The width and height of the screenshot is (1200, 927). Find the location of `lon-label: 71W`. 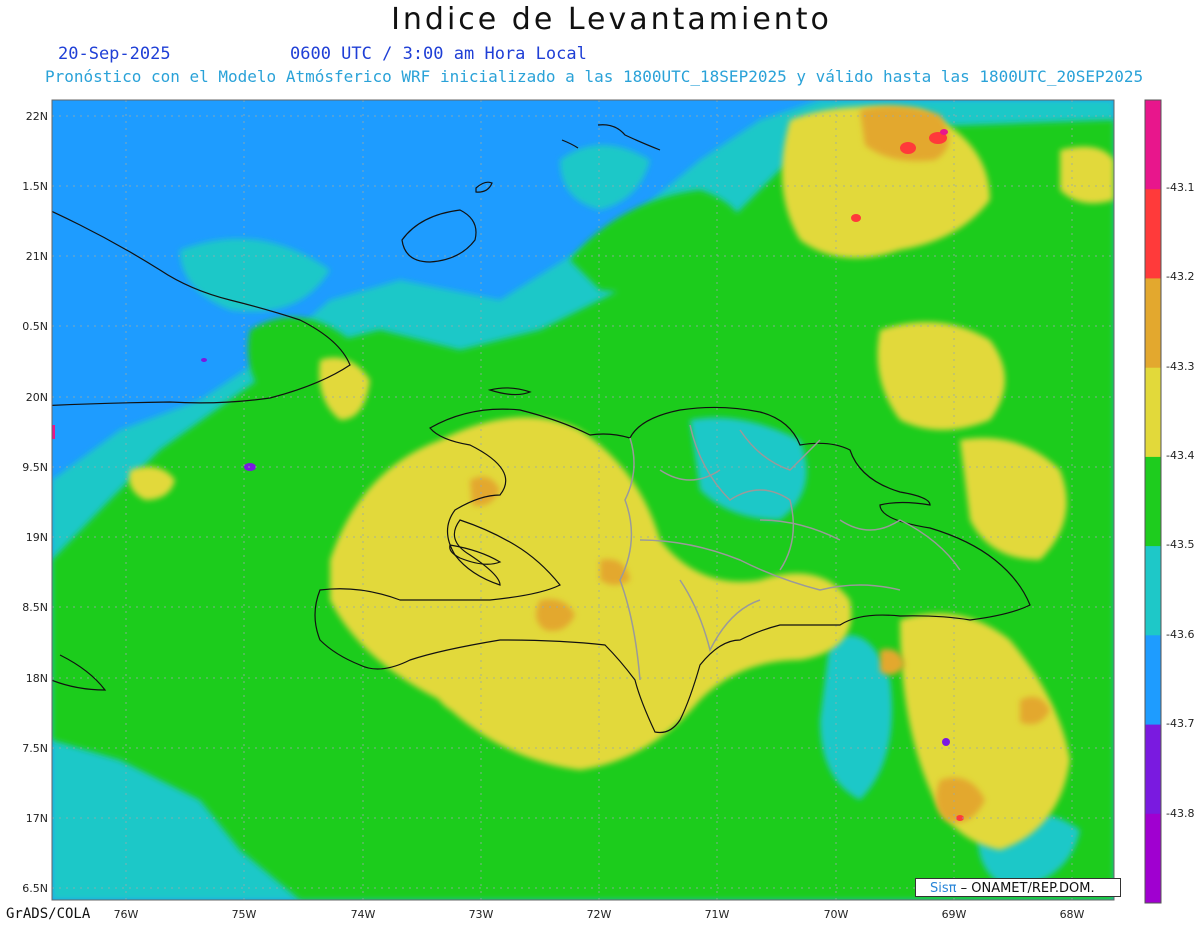

lon-label: 71W is located at coordinates (717, 914).